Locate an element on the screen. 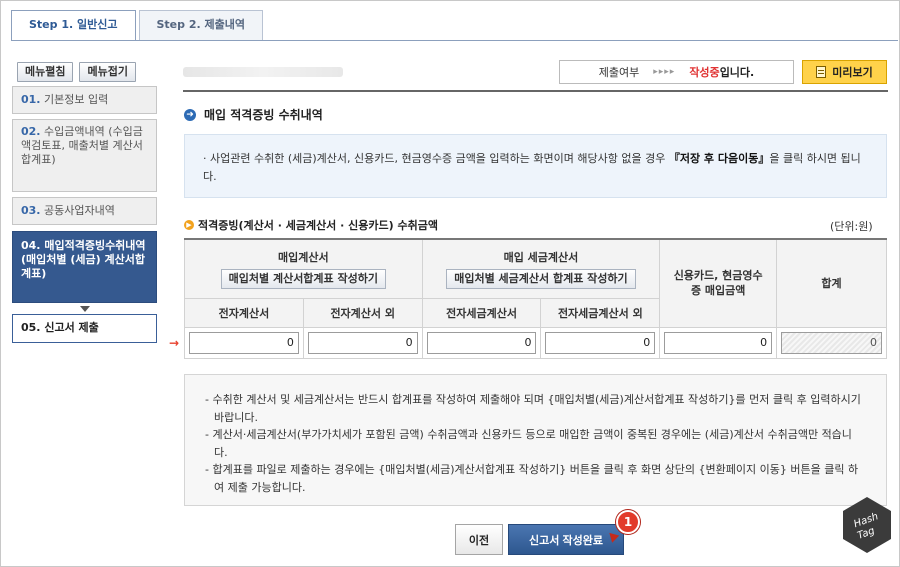 This screenshot has height=567, width=900. sidebar-item-joint-business: 03. 공동사업자내역 is located at coordinates (84, 211).